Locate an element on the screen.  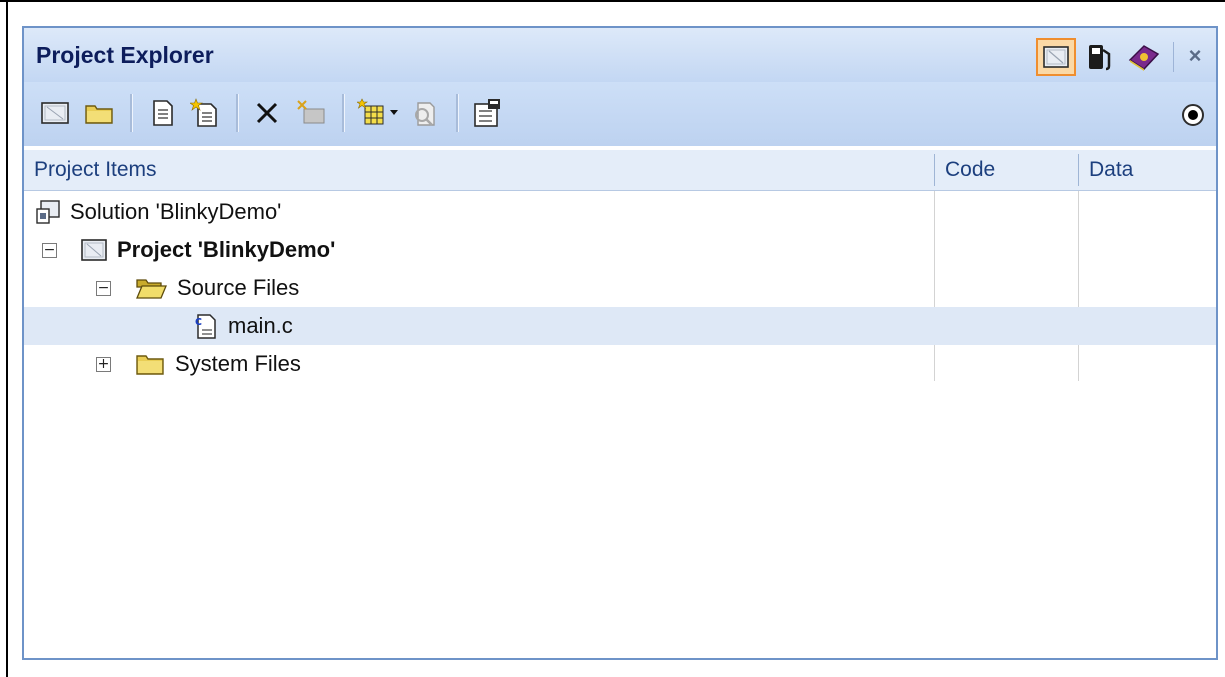
settings-button is located at coordinates (487, 113).